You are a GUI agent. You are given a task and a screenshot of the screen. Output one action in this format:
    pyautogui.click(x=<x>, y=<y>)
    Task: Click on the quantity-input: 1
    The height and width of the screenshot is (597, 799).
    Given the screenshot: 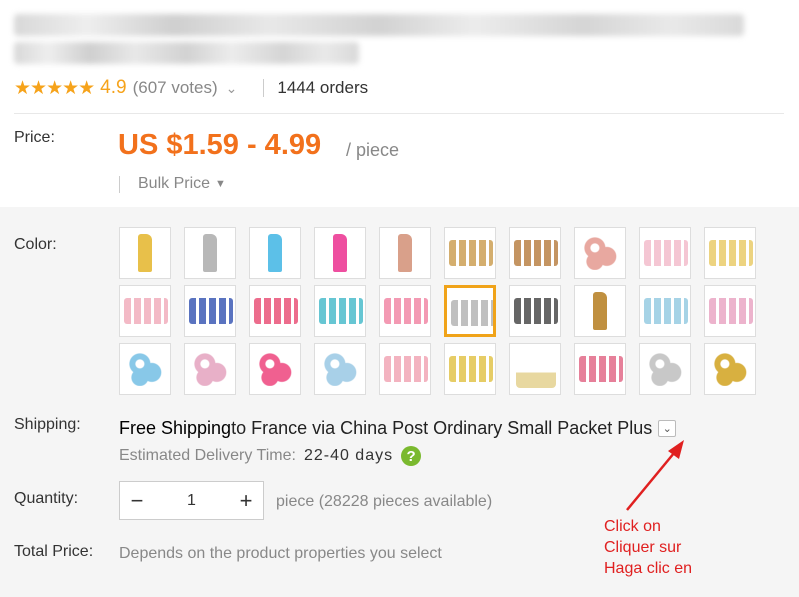 What is the action you would take?
    pyautogui.click(x=191, y=501)
    